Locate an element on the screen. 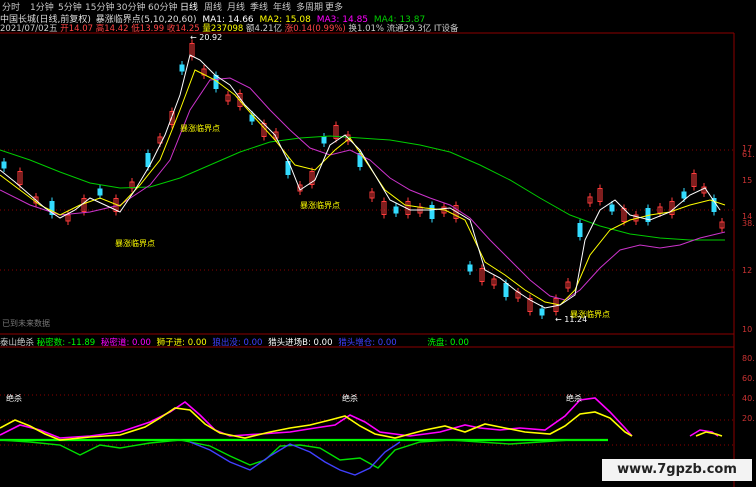  ind-label-5: 猎头增仓 is located at coordinates (355, 343).